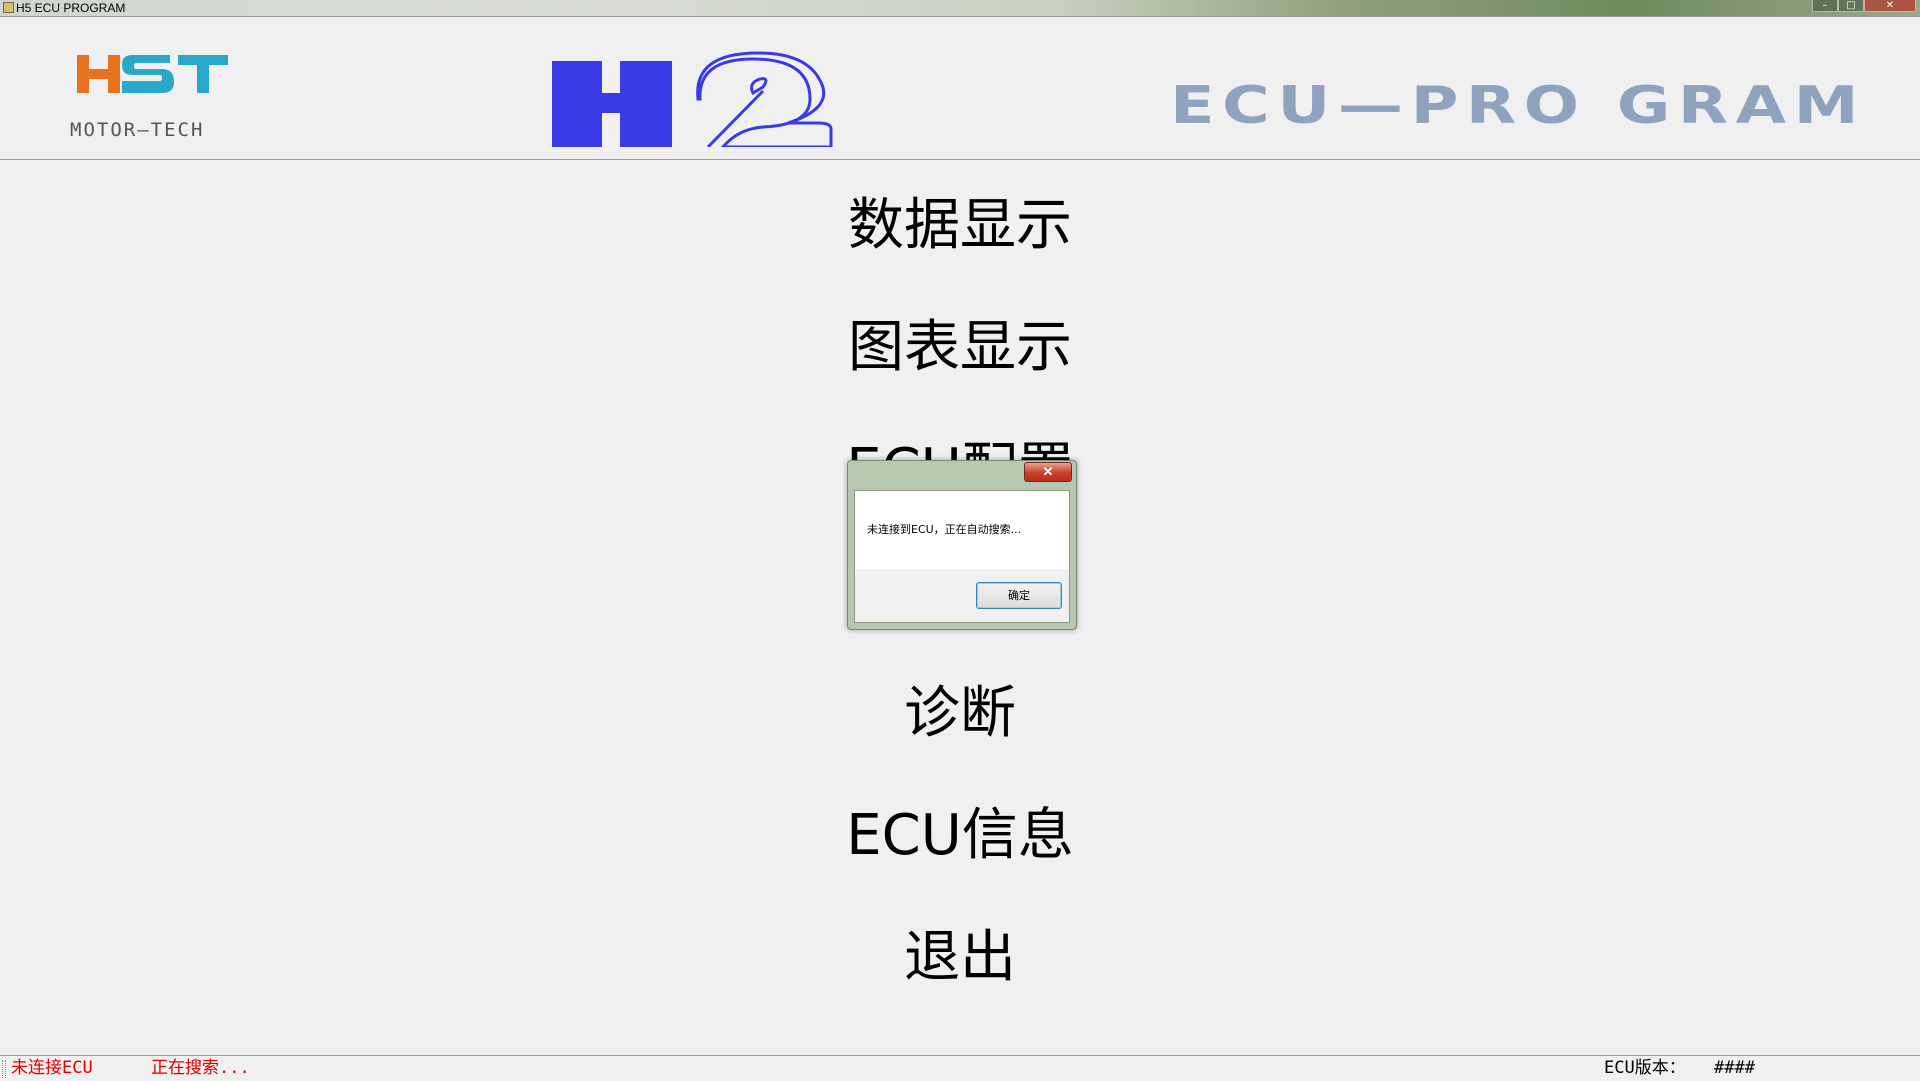 The image size is (1920, 1081). I want to click on hst-motor-tech-logo: MOTOR—TECH, so click(149, 98).